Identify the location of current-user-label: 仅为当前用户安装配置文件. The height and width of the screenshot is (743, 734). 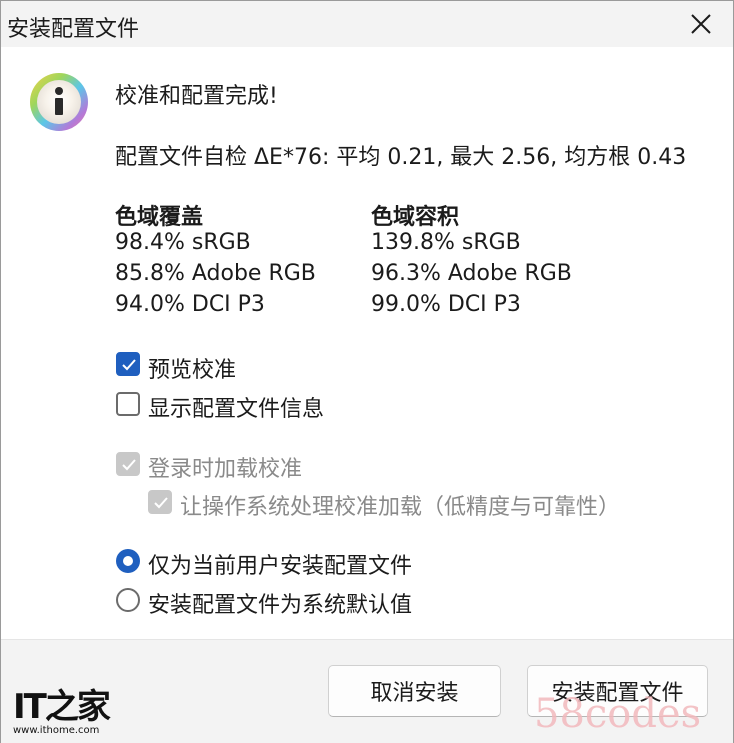
(280, 564).